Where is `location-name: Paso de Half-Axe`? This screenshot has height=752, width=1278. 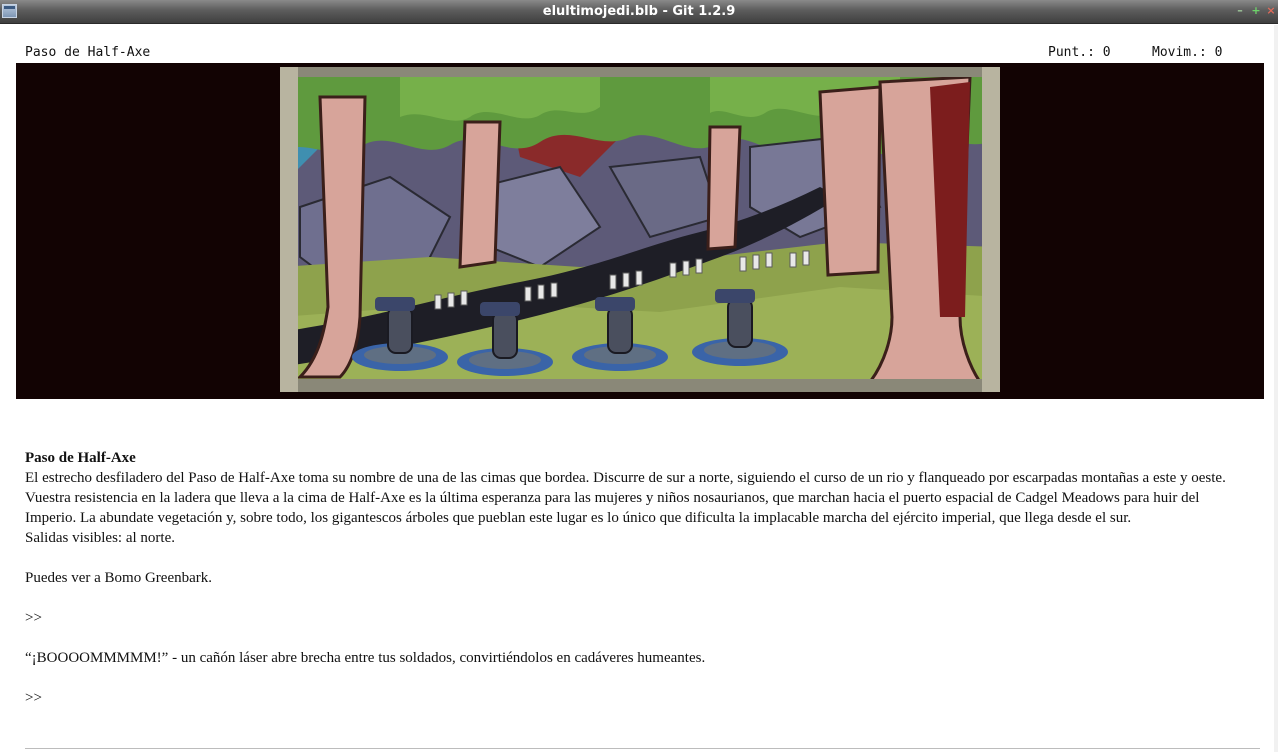
location-name: Paso de Half-Axe is located at coordinates (88, 52).